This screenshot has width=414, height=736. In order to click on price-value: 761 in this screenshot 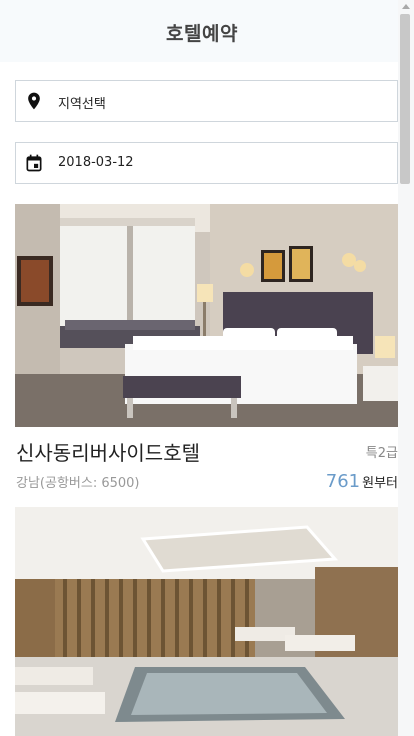, I will do `click(343, 481)`.